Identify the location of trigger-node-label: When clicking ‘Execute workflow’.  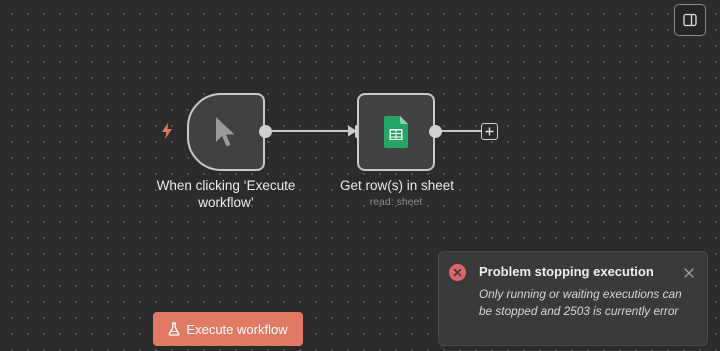
(226, 194).